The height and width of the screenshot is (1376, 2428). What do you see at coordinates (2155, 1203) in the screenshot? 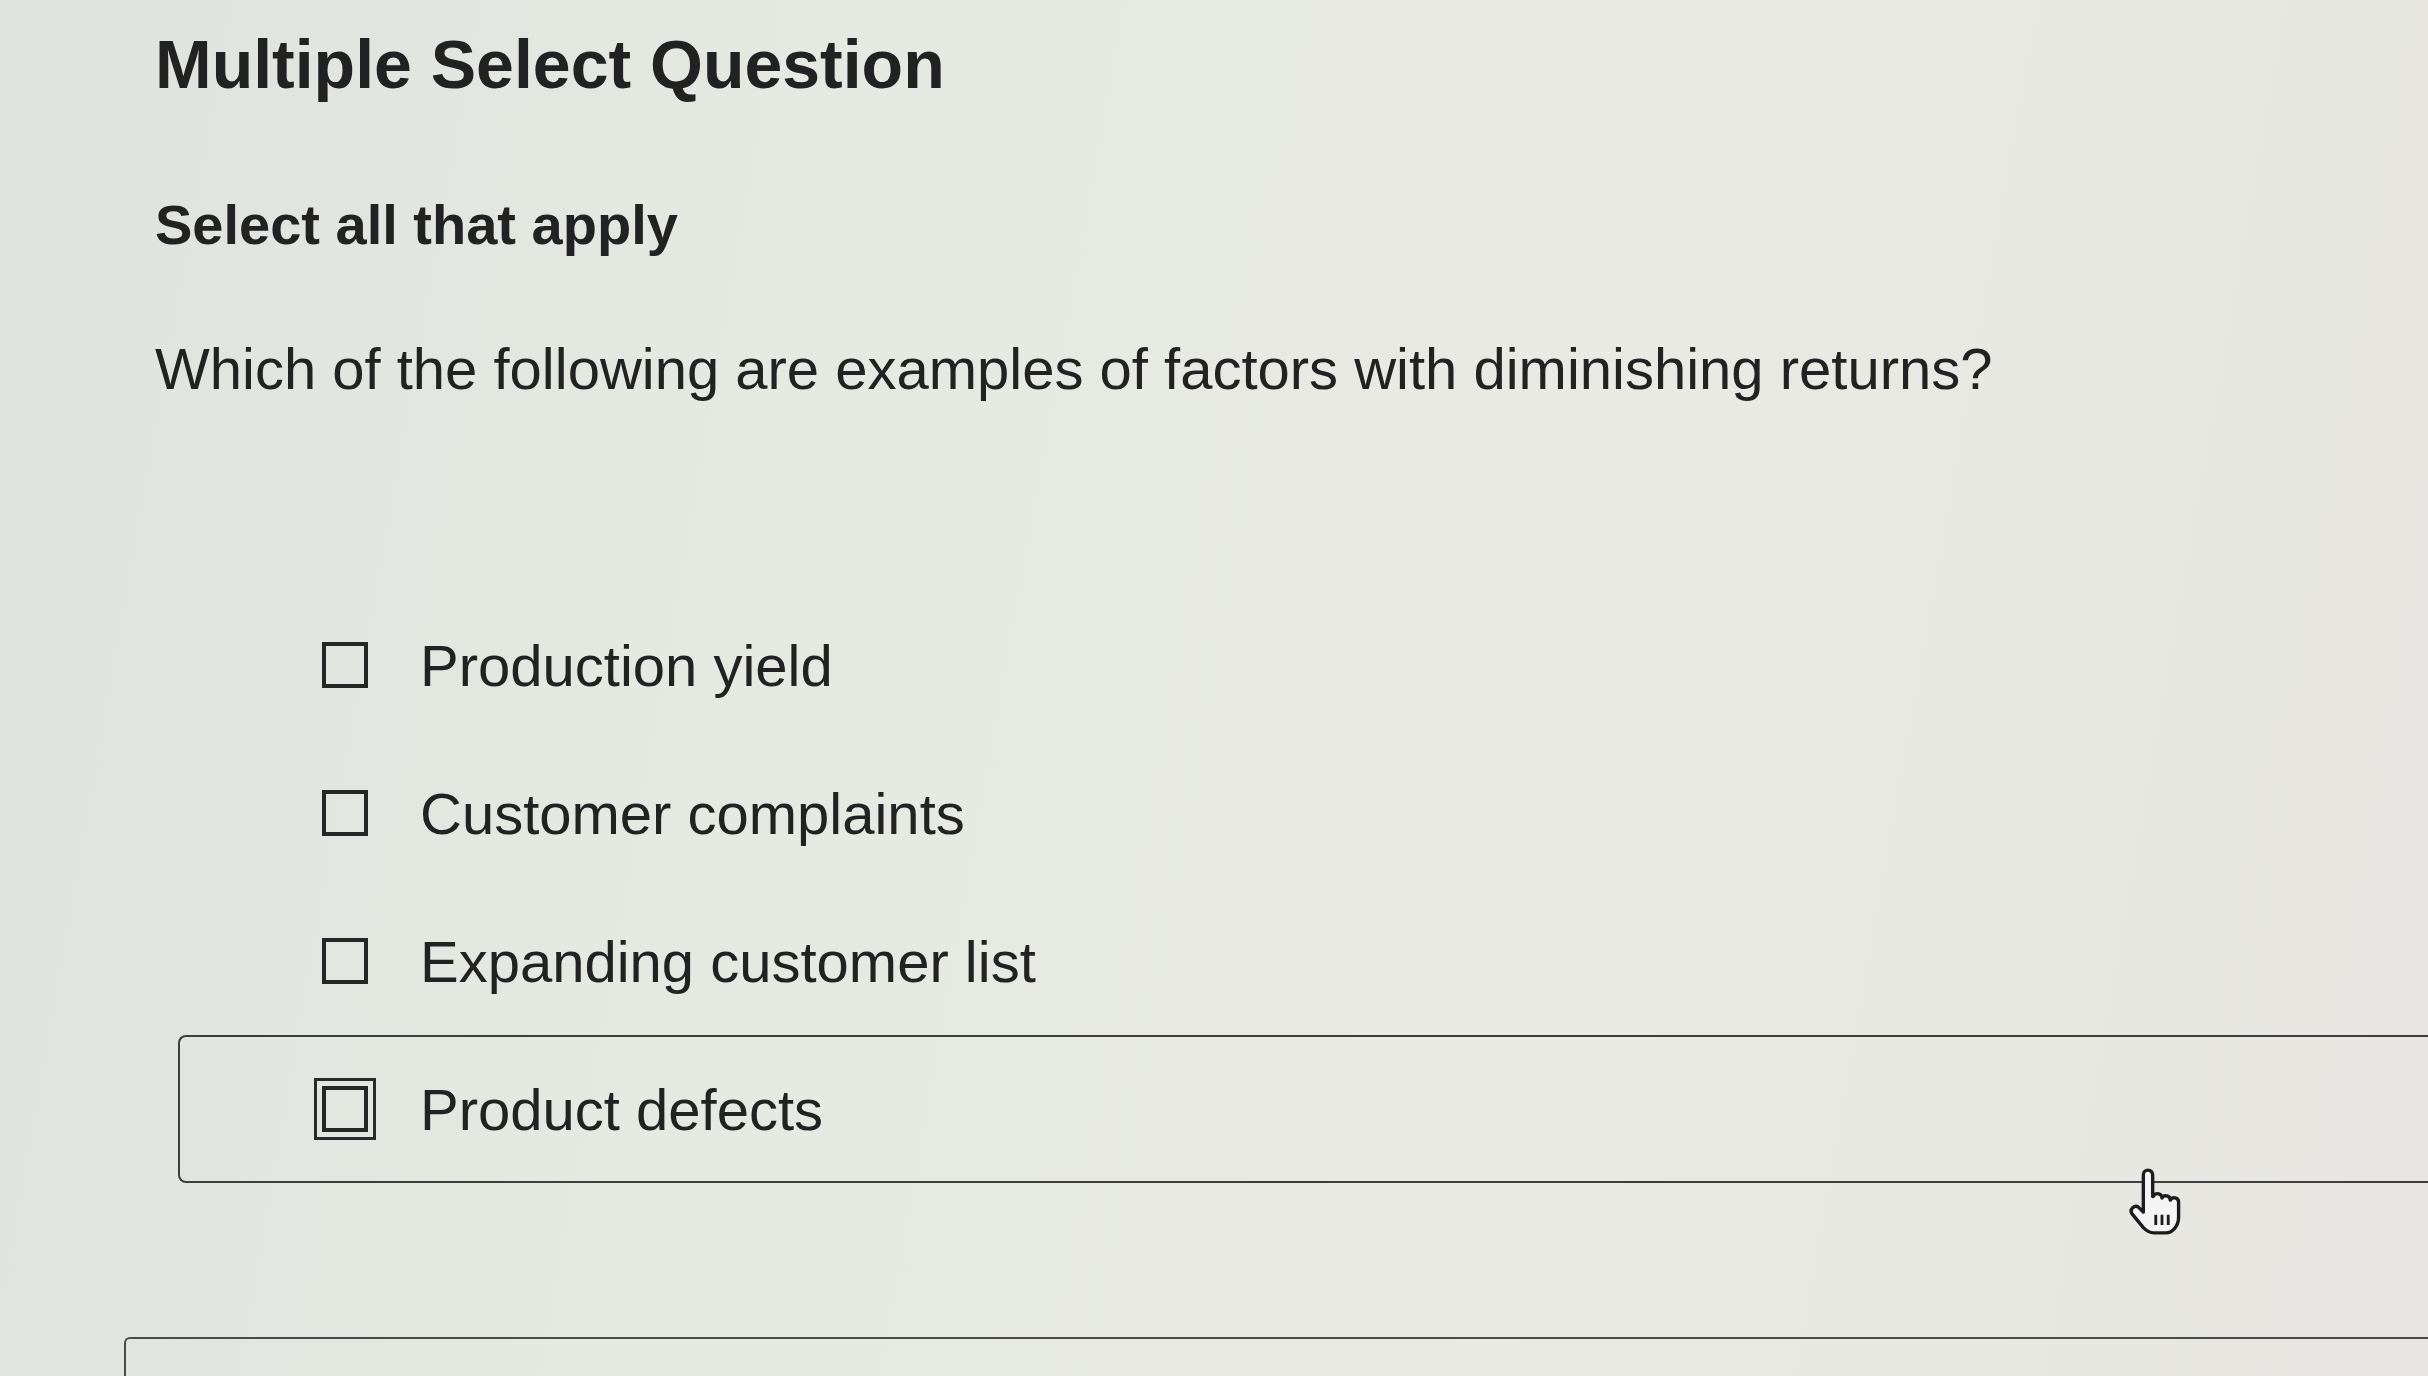
I see `pointer-hand-icon` at bounding box center [2155, 1203].